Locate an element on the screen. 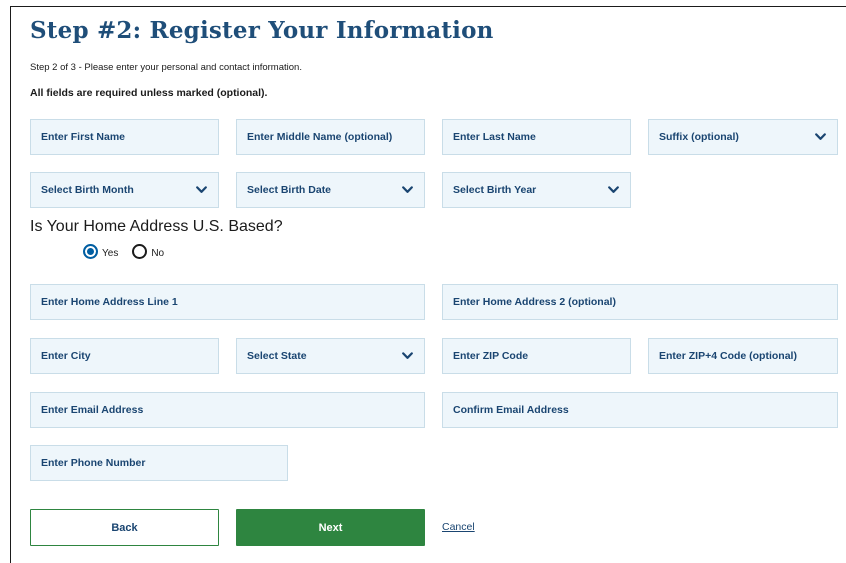  birth-month-select: Select Birth Month is located at coordinates (124, 190).